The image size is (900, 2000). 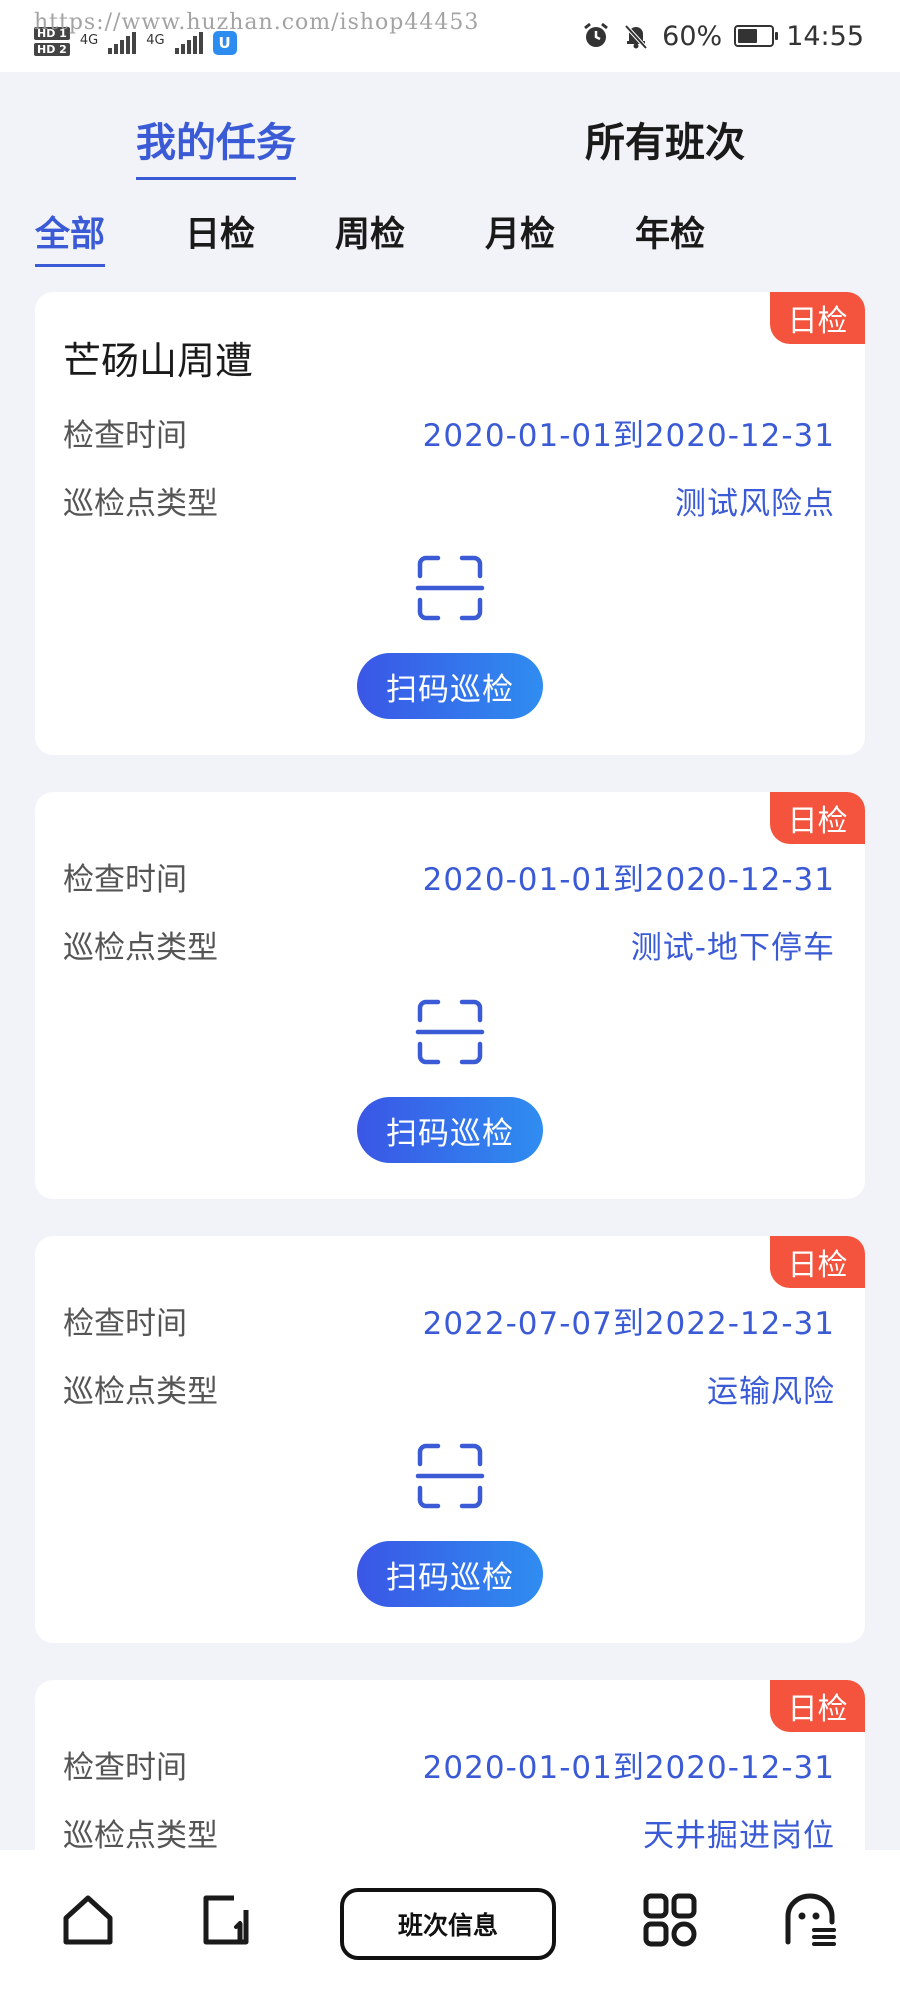 What do you see at coordinates (122, 43) in the screenshot?
I see `signal-icon` at bounding box center [122, 43].